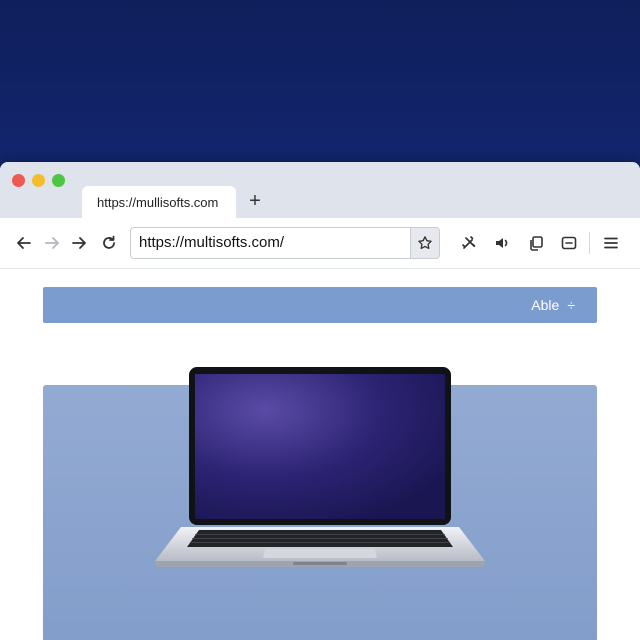 The image size is (640, 640). What do you see at coordinates (424, 243) in the screenshot?
I see `bookmark-star-icon` at bounding box center [424, 243].